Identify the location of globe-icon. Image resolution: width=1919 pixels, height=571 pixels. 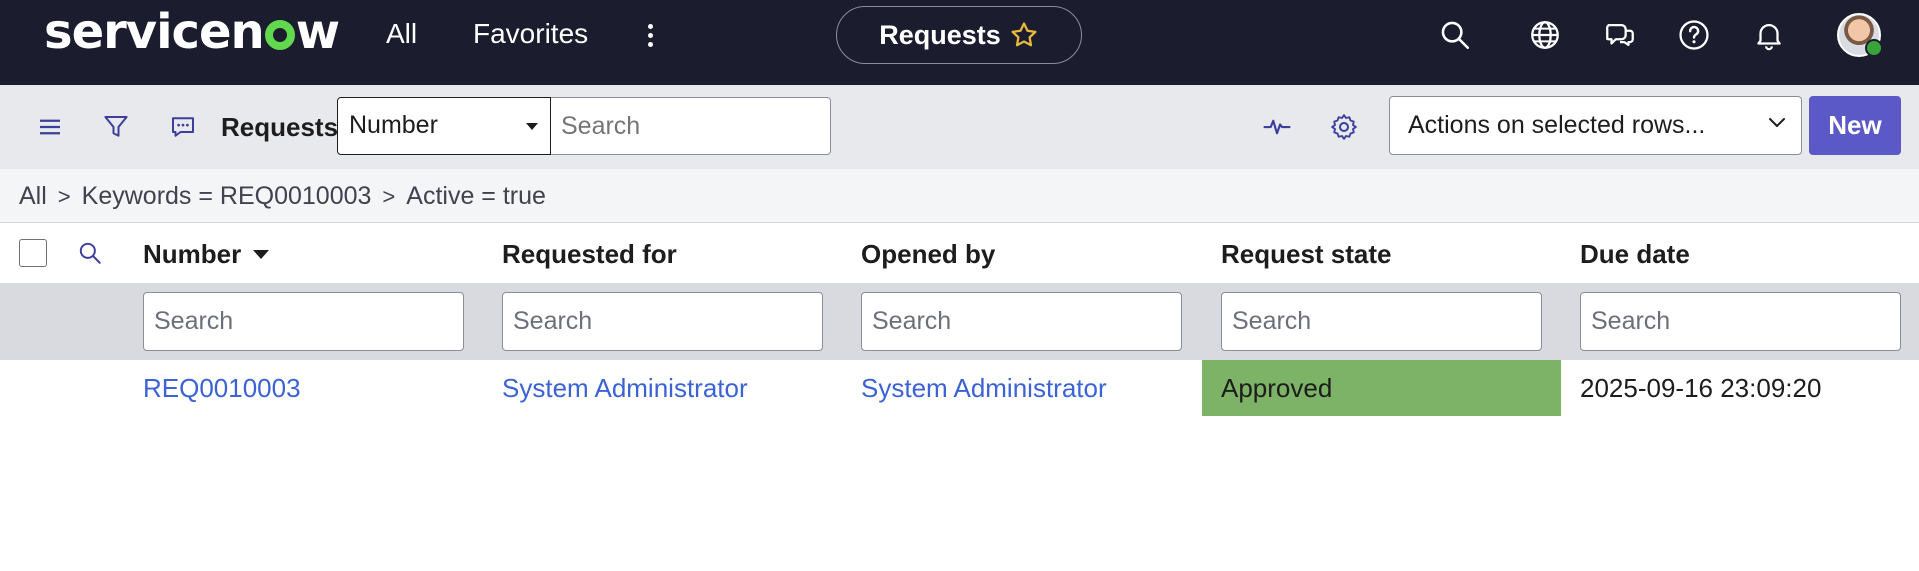
(1545, 35).